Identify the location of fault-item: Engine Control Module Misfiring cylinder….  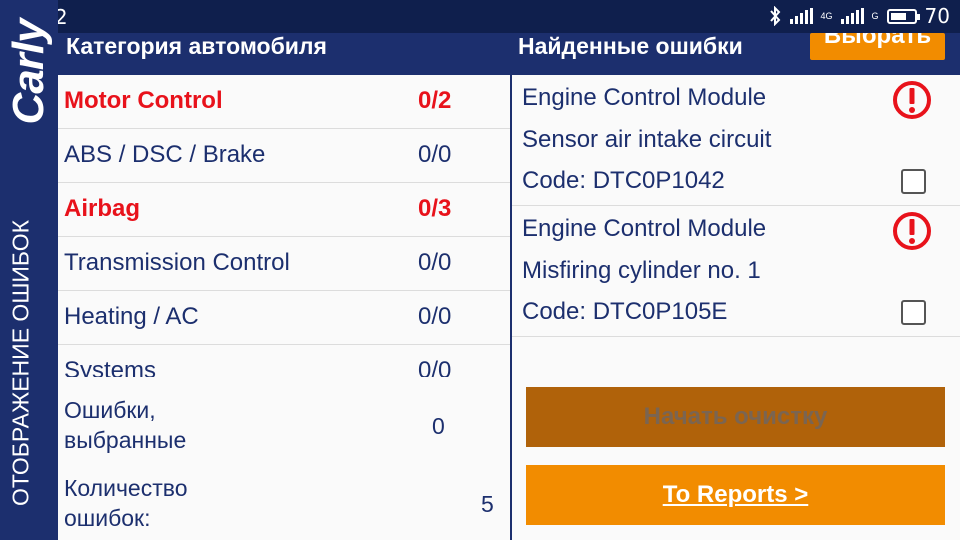
(736, 271).